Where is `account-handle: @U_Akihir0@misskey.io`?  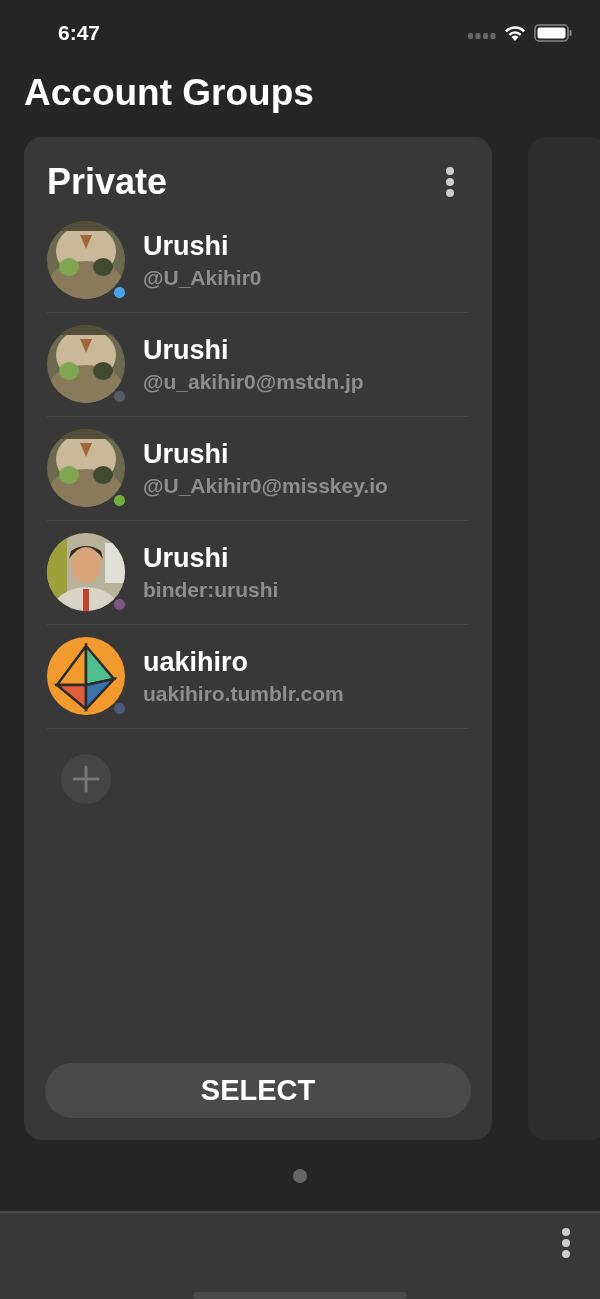
account-handle: @U_Akihir0@misskey.io is located at coordinates (265, 485).